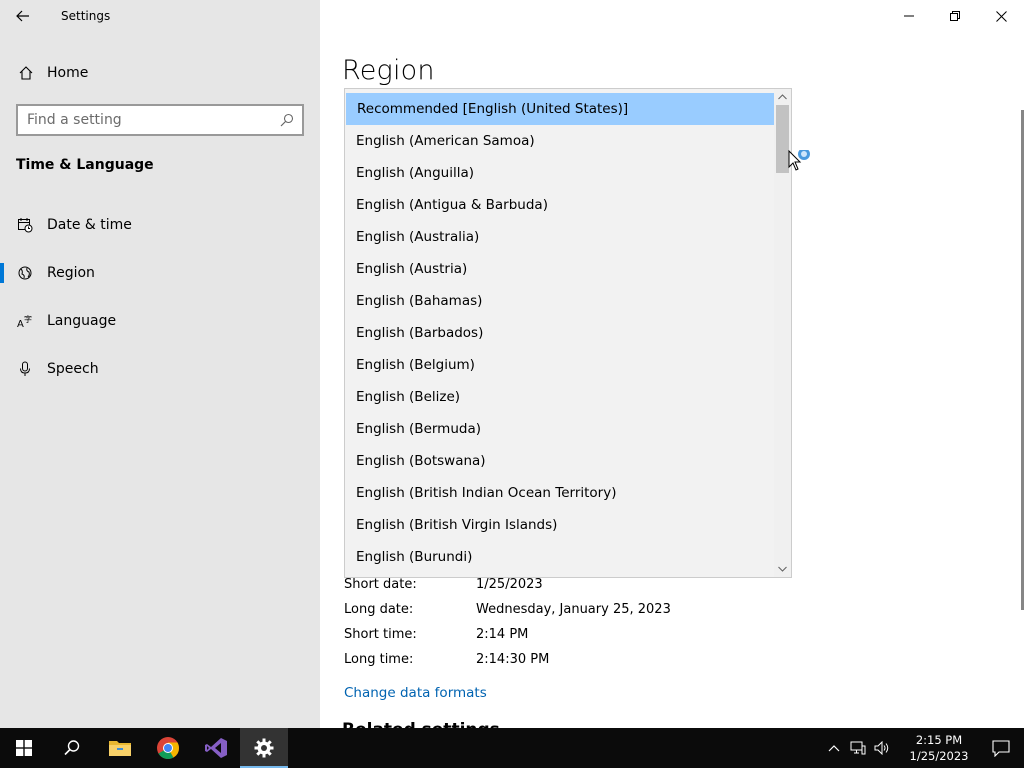 Image resolution: width=1024 pixels, height=768 pixels. What do you see at coordinates (939, 748) in the screenshot?
I see `taskbar-clock: 2:15 PM 1/25/2023` at bounding box center [939, 748].